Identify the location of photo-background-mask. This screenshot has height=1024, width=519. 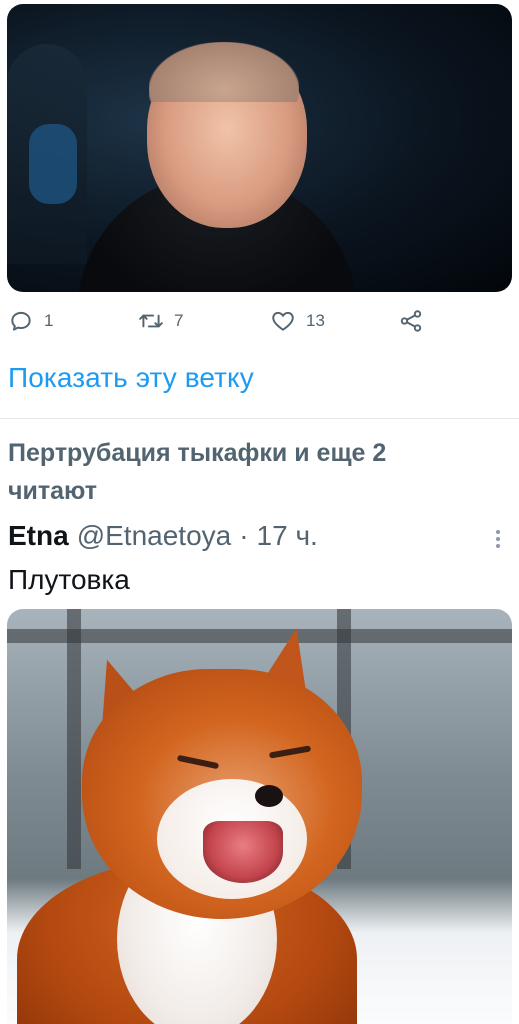
(53, 164).